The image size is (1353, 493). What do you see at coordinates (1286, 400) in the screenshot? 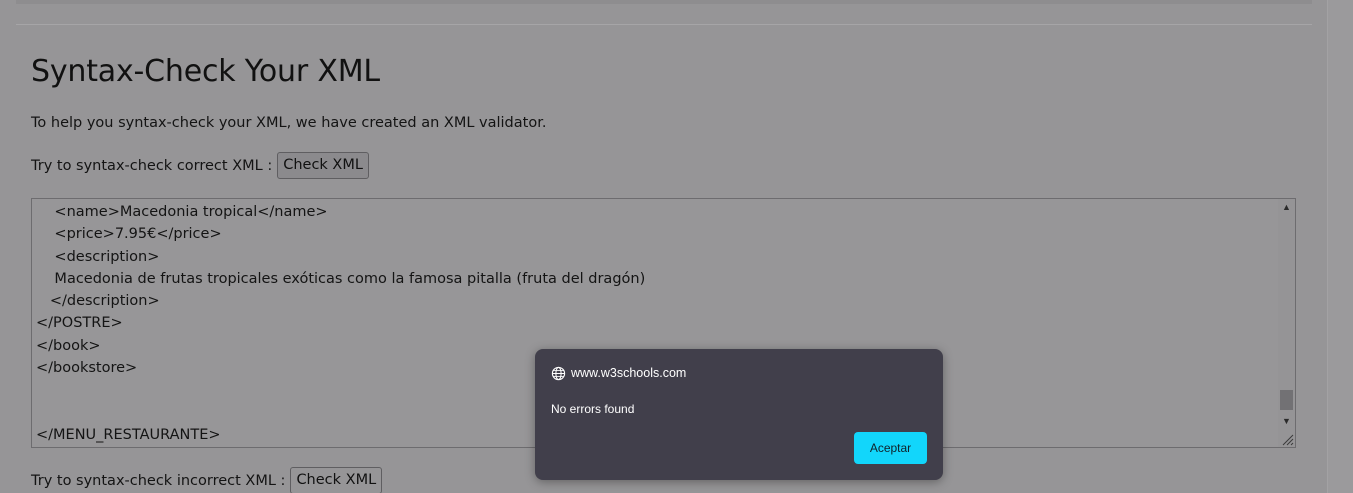
I see `scroll-thumb` at bounding box center [1286, 400].